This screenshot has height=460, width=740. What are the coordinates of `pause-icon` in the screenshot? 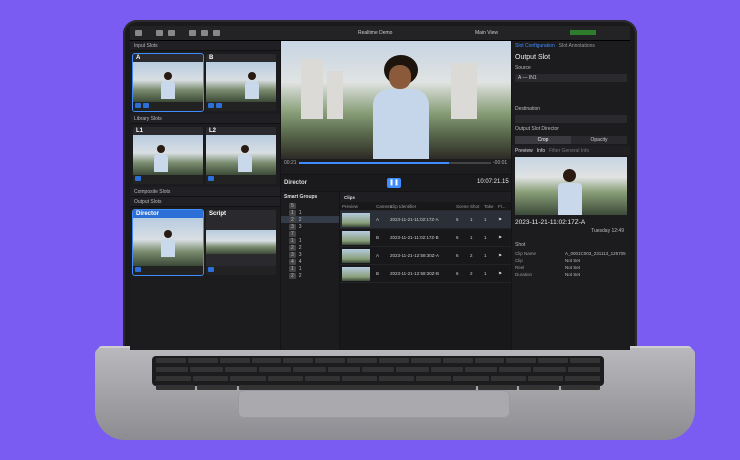 It's located at (159, 33).